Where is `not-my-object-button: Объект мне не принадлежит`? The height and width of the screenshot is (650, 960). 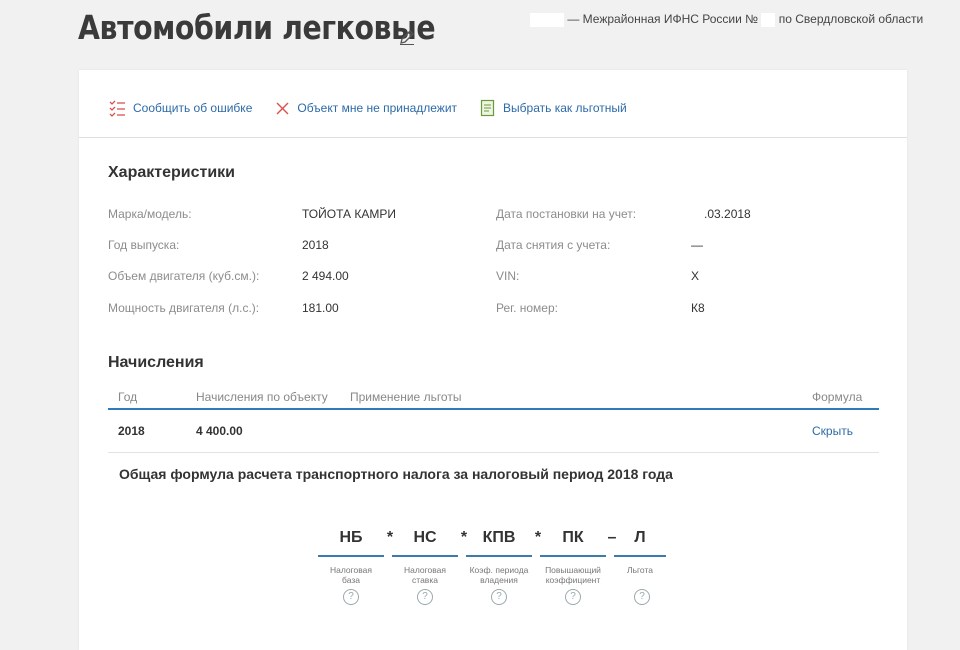 not-my-object-button: Объект мне не принадлежит is located at coordinates (366, 108).